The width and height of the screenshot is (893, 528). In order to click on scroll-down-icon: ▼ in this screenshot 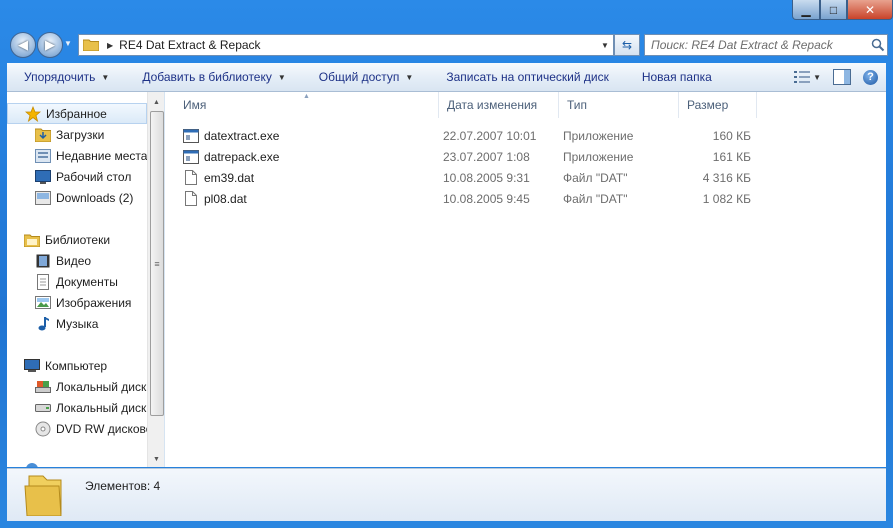, I will do `click(156, 459)`.